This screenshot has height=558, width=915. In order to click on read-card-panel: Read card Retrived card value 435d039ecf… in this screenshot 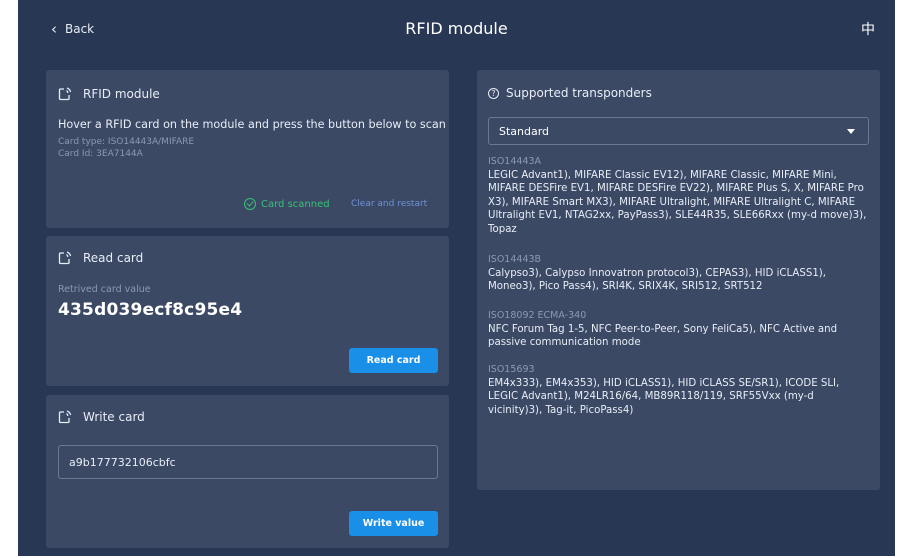, I will do `click(247, 311)`.